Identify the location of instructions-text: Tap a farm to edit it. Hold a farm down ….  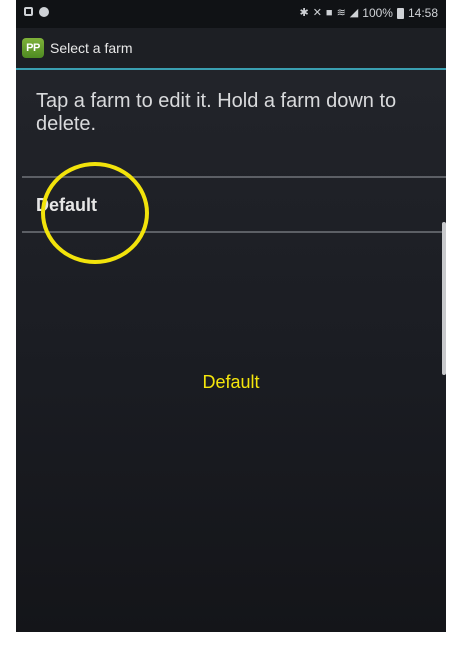
(216, 112).